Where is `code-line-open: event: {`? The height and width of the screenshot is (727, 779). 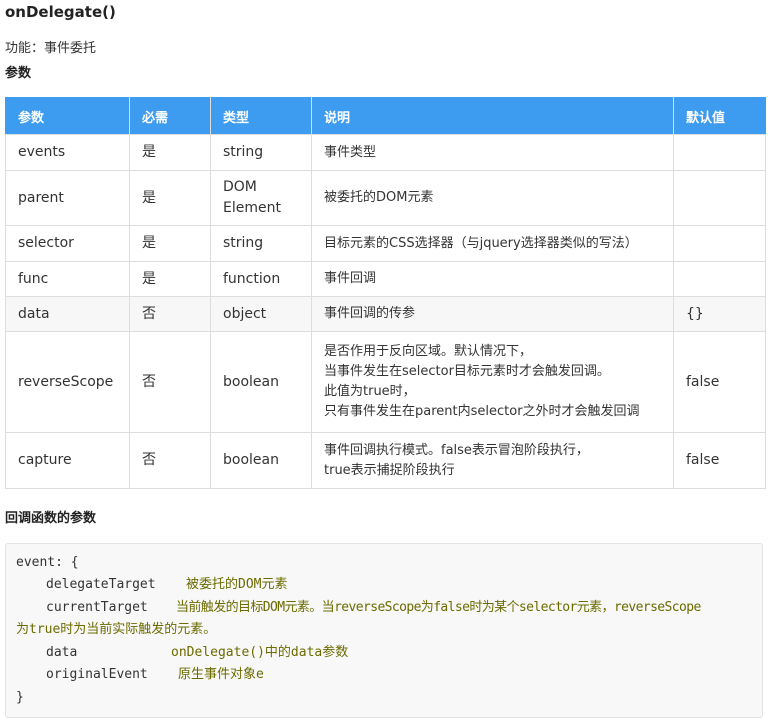 code-line-open: event: { is located at coordinates (47, 562).